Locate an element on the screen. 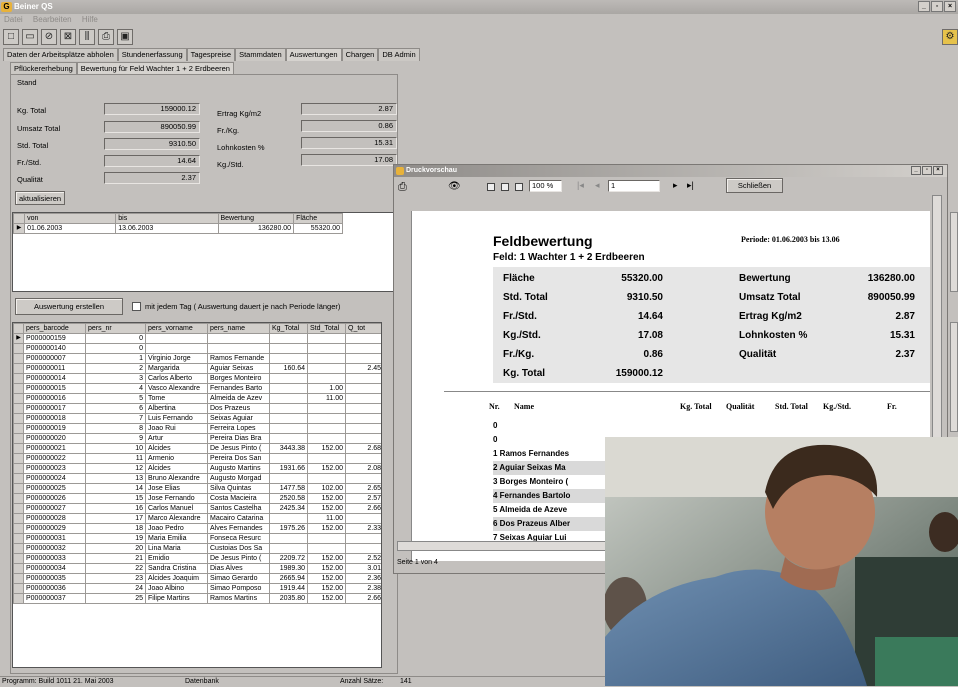 The width and height of the screenshot is (958, 687). first-page-icon: |◂ is located at coordinates (580, 185).